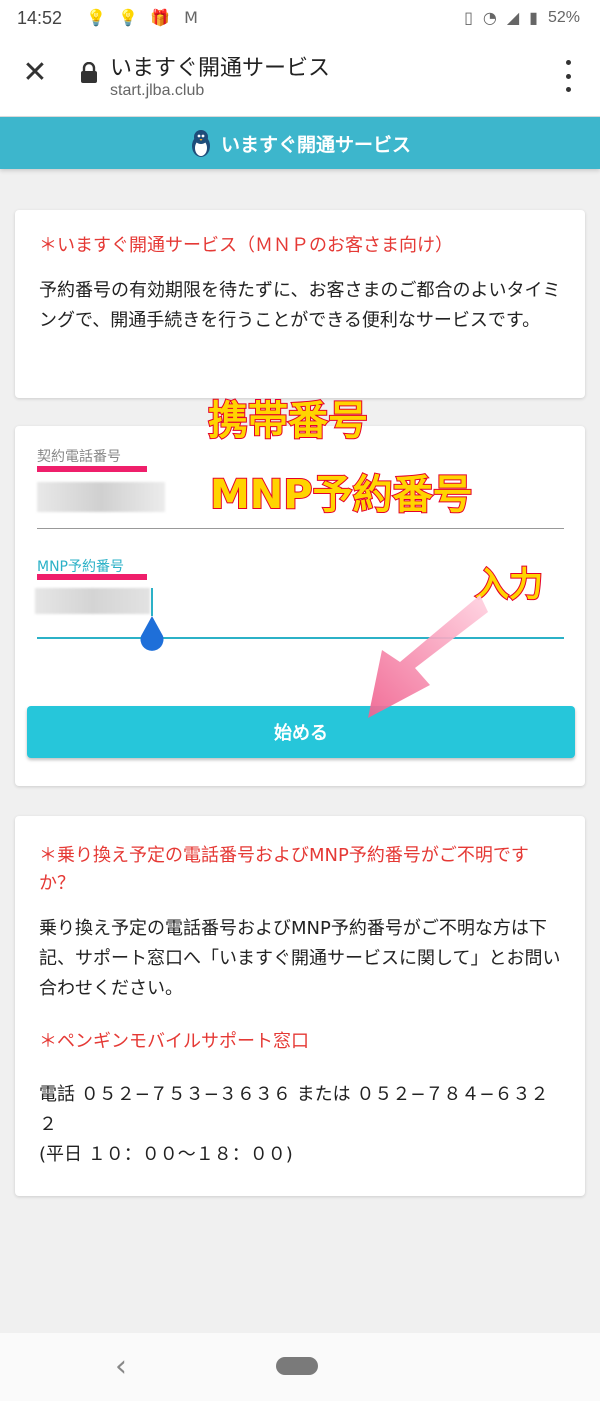 The image size is (600, 1401). What do you see at coordinates (89, 72) in the screenshot?
I see `lock-icon` at bounding box center [89, 72].